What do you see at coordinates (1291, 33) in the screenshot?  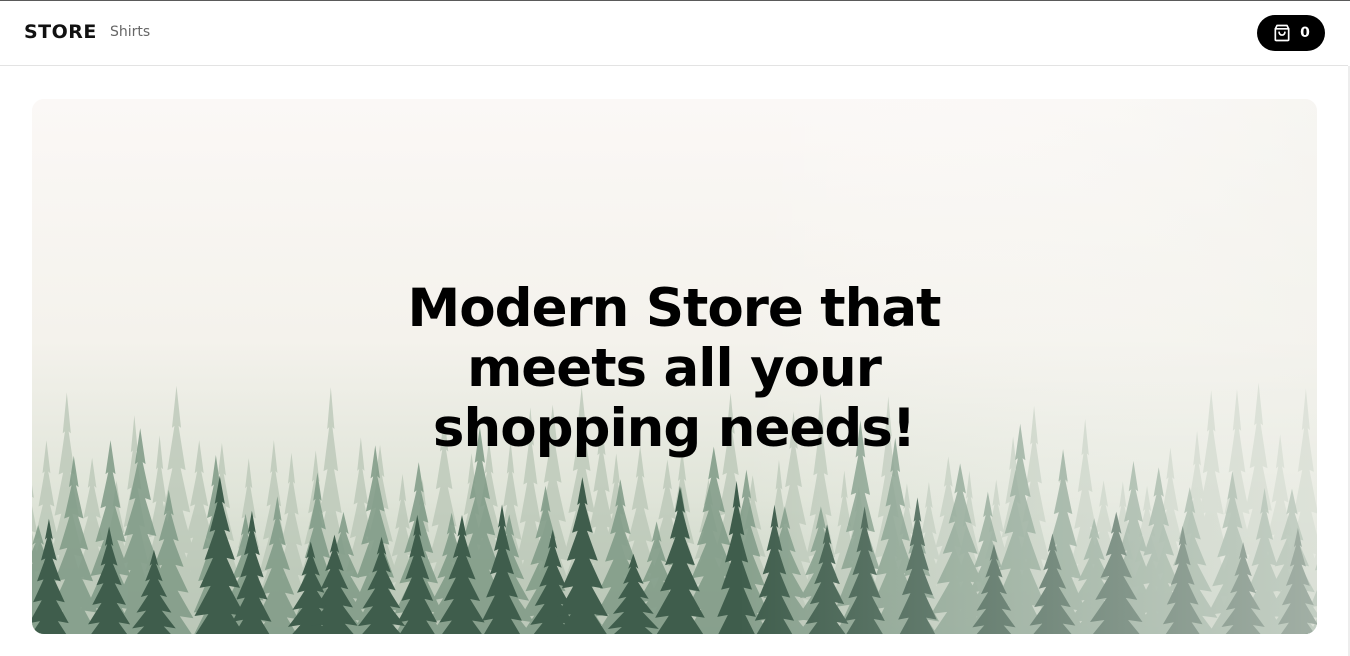 I see `cart-button: 0` at bounding box center [1291, 33].